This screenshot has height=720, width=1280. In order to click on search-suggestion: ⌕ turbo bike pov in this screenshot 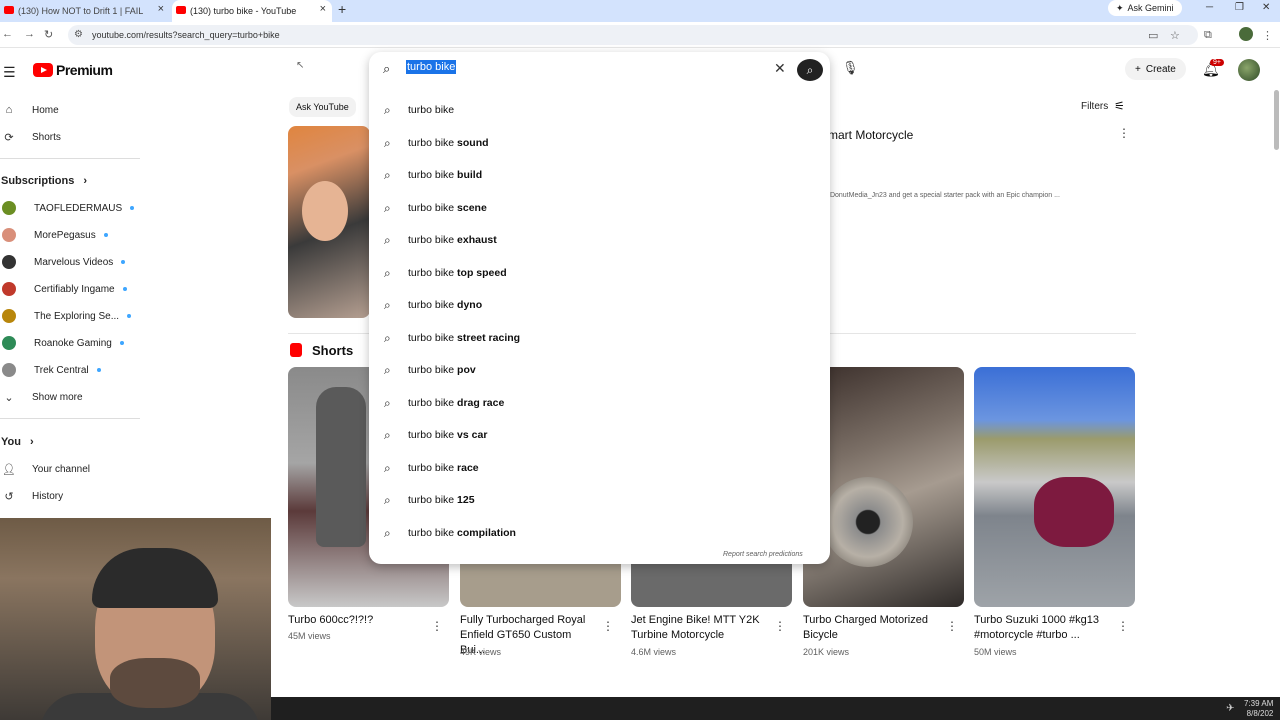, I will do `click(599, 370)`.